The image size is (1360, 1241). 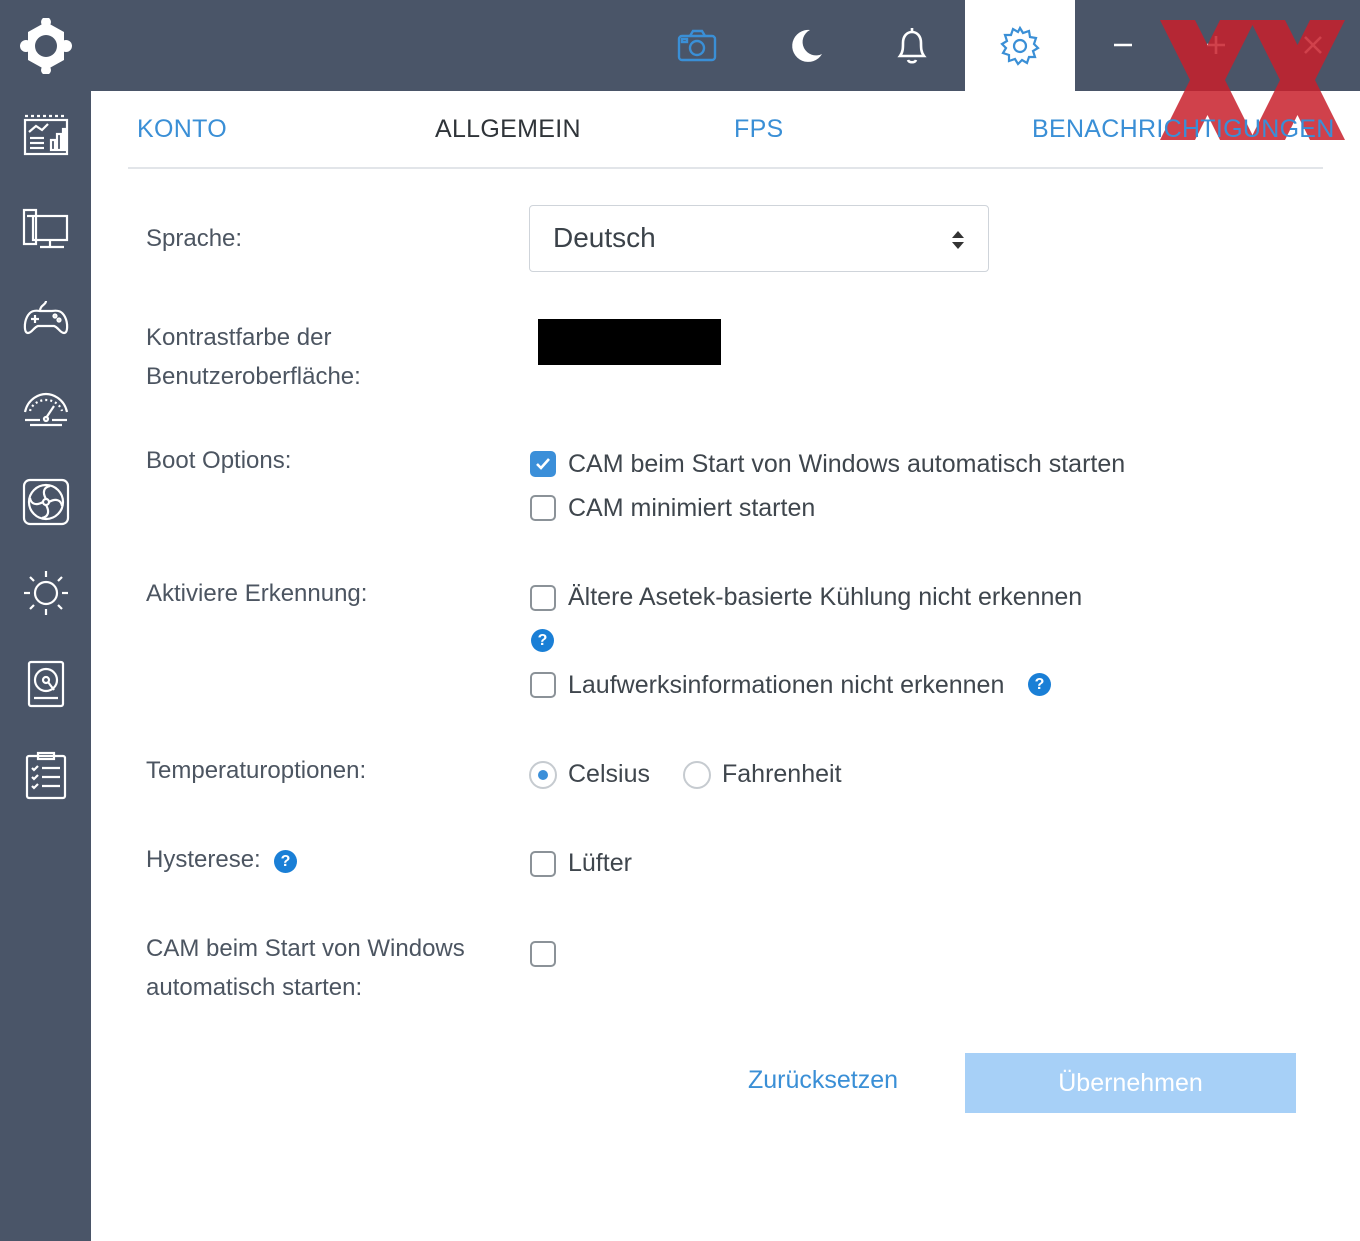 I want to click on title-bar, so click(x=680, y=45).